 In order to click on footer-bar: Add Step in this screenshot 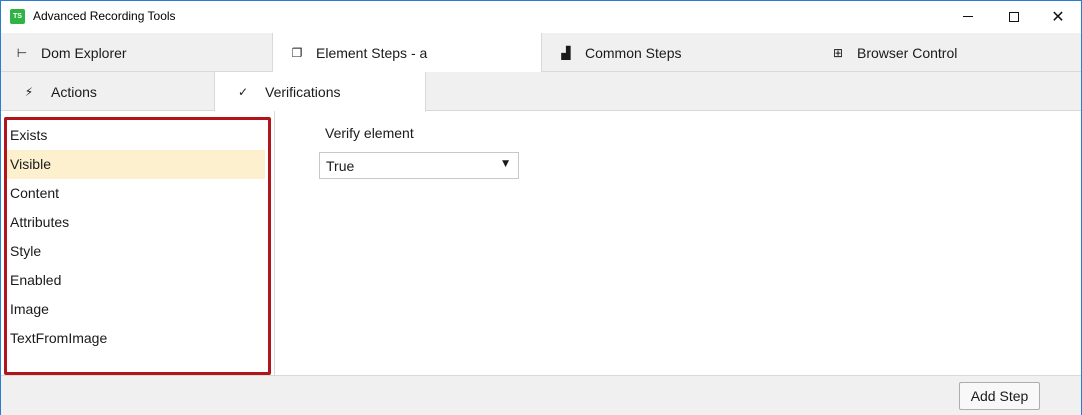, I will do `click(541, 395)`.